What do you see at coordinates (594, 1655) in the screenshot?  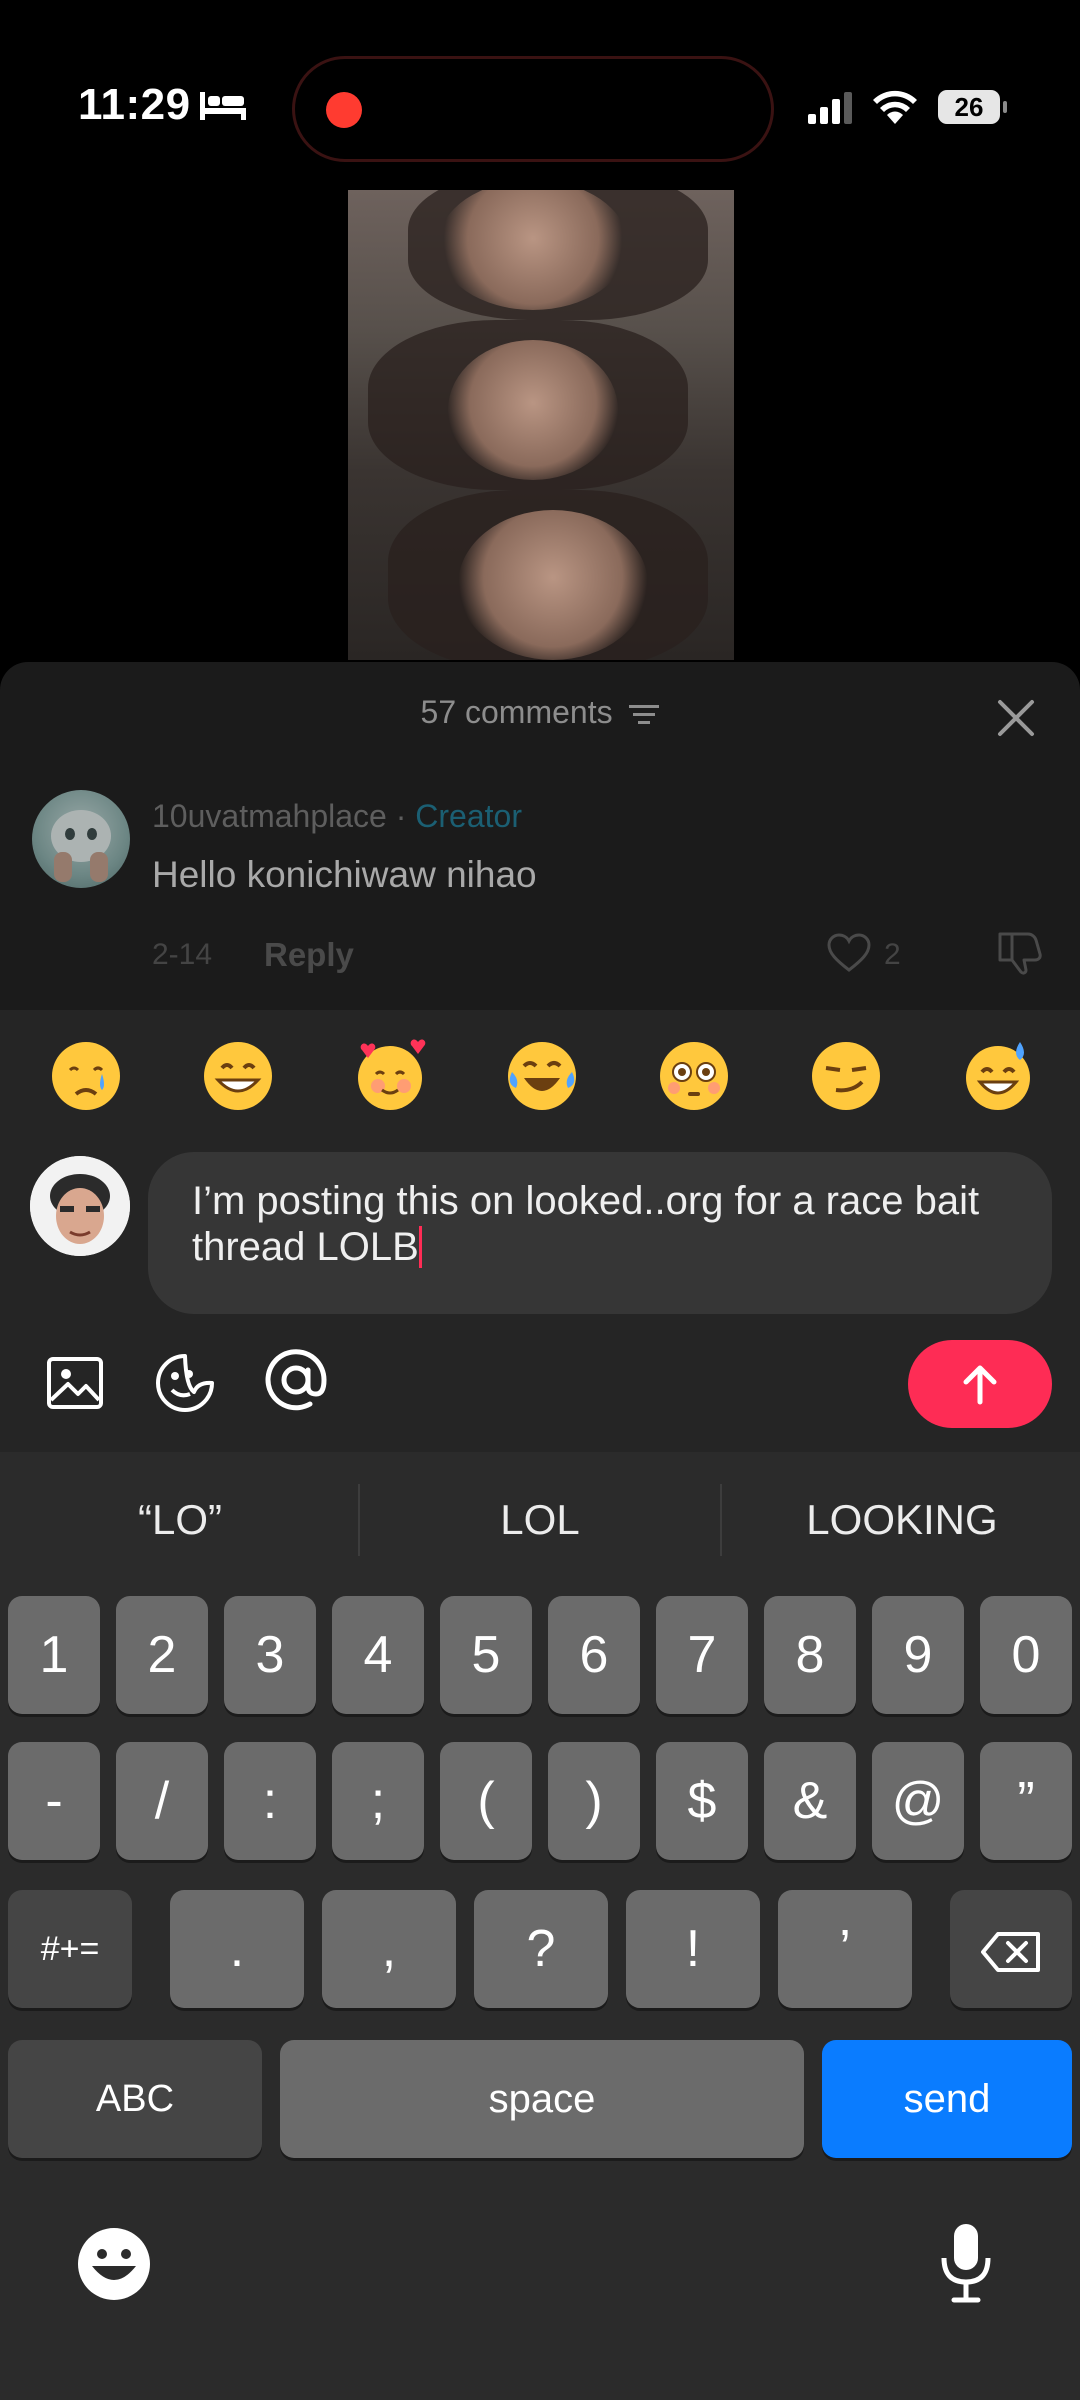 I see `key-6: 6` at bounding box center [594, 1655].